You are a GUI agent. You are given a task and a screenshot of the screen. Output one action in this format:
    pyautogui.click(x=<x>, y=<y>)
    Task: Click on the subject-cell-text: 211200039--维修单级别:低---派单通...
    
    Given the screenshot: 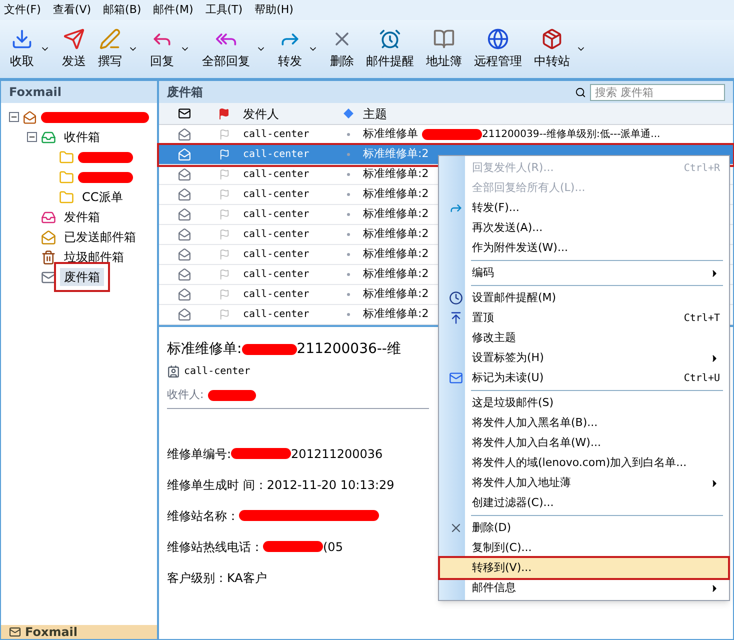 What is the action you would take?
    pyautogui.click(x=571, y=135)
    